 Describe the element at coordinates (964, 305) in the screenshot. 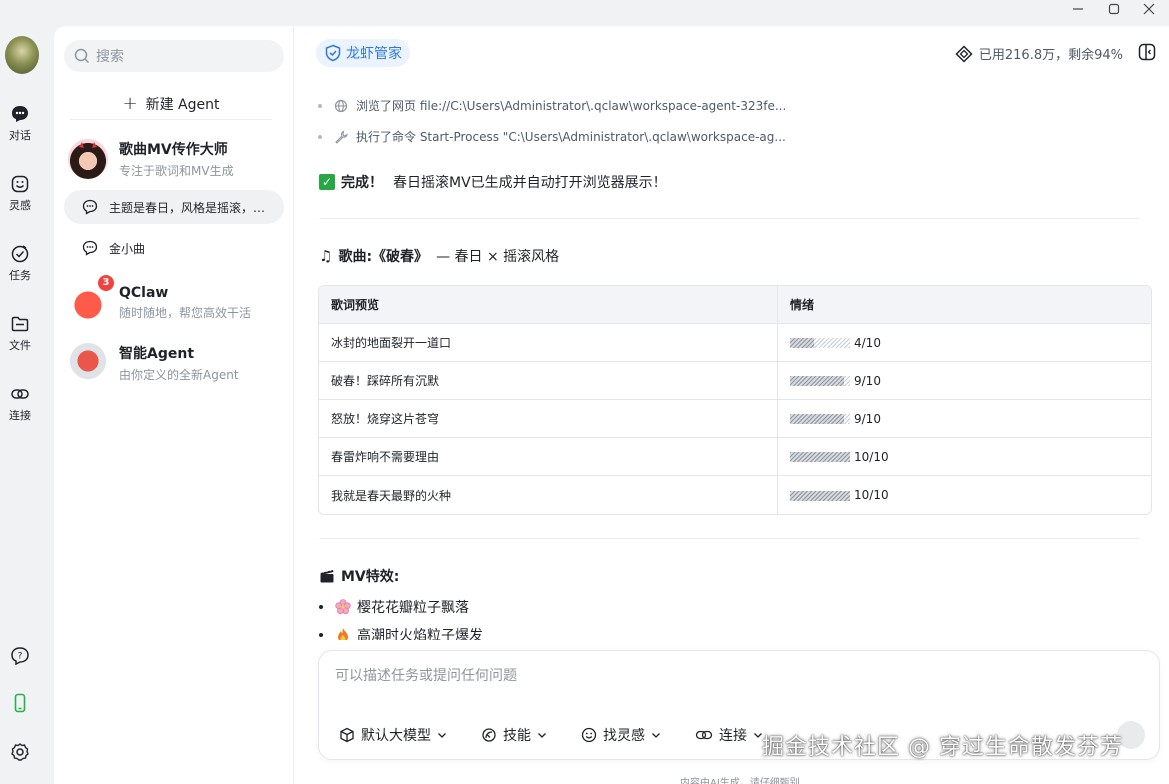

I see `column-header: 情绪` at that location.